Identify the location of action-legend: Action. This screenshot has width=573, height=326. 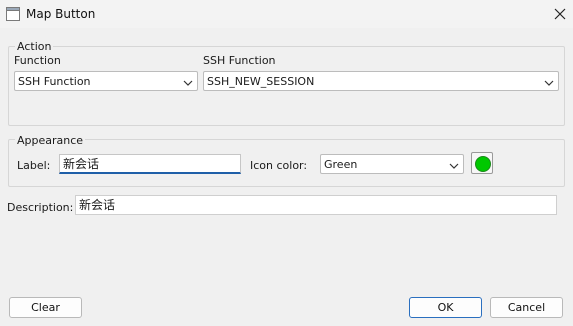
(34, 46).